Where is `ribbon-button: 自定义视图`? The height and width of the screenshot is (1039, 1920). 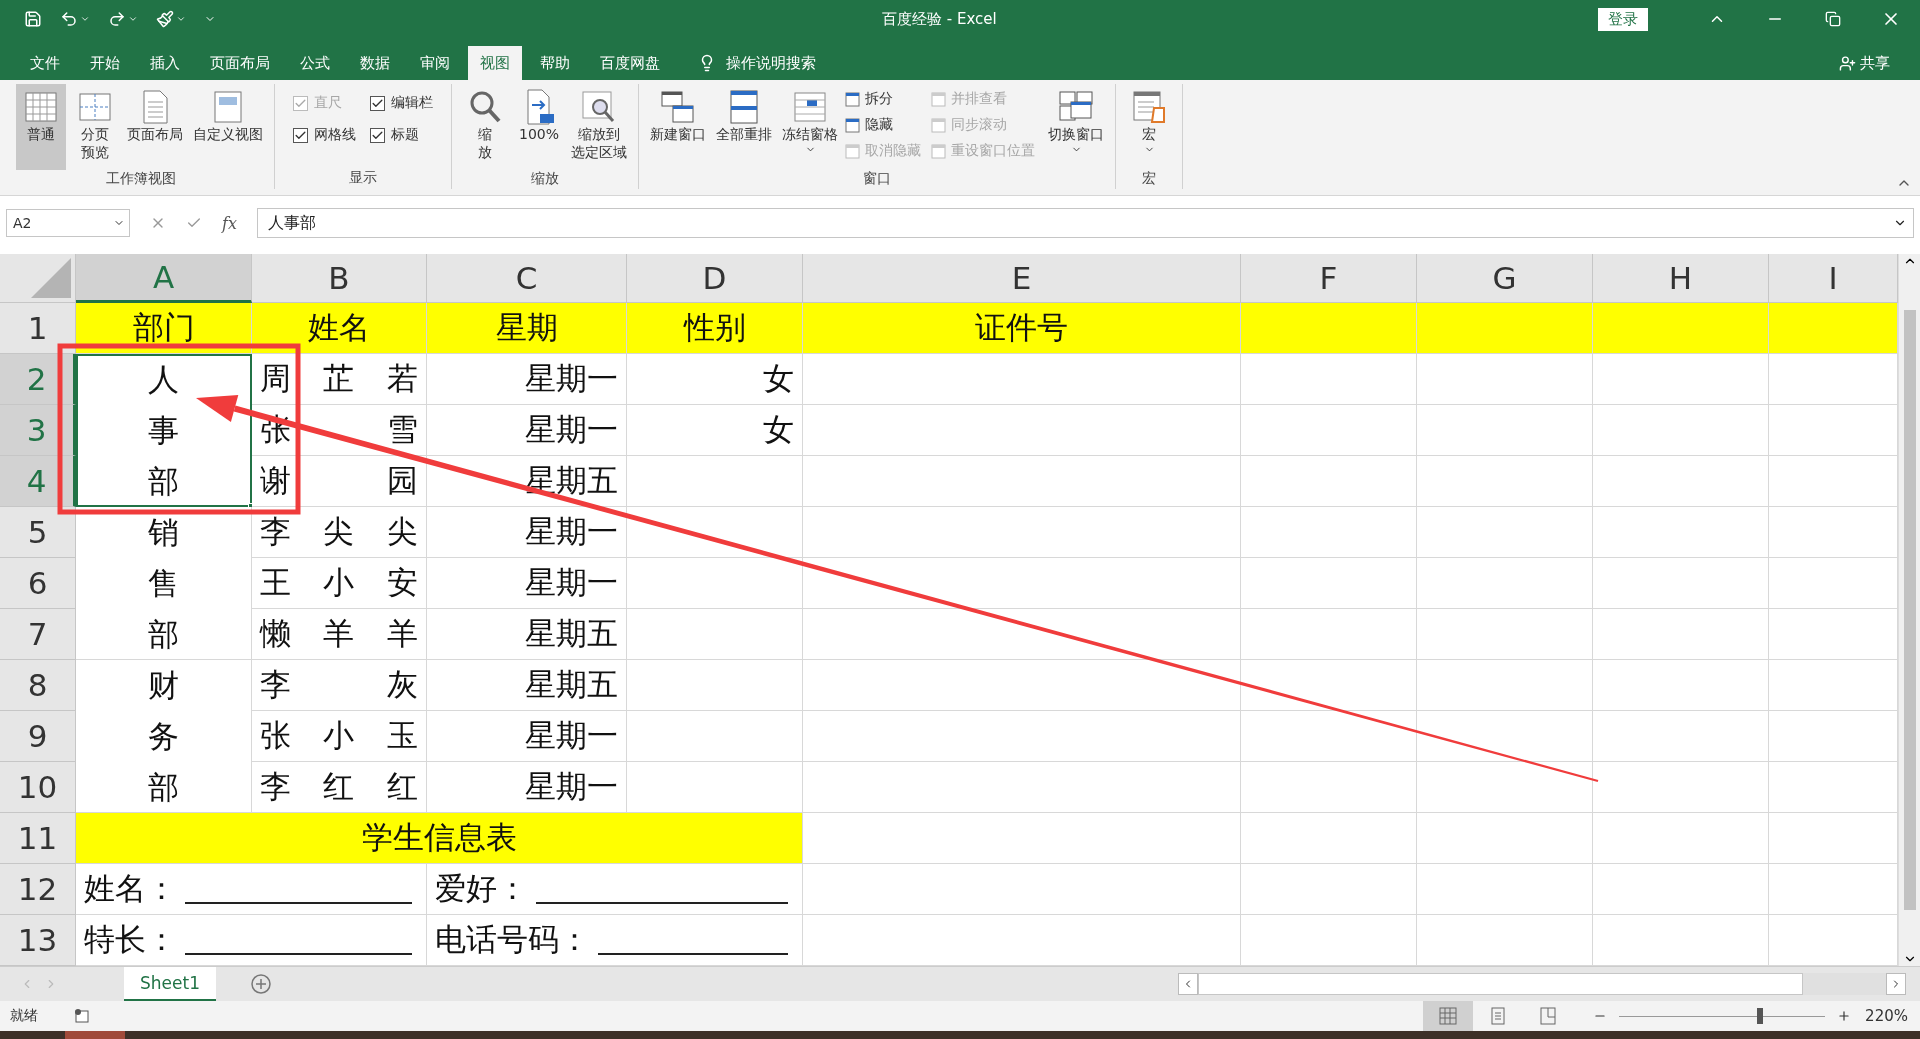
ribbon-button: 自定义视图 is located at coordinates (228, 127).